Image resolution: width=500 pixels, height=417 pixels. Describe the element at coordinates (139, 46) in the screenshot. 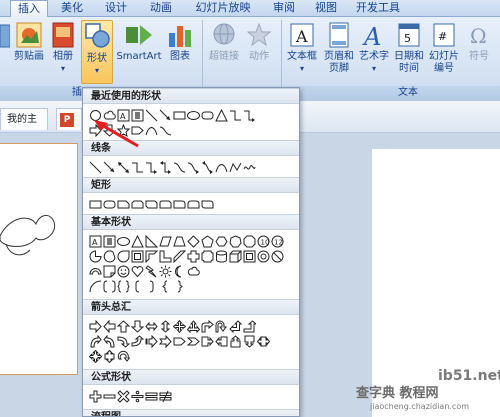

I see `smartart-button: SmartArt` at that location.